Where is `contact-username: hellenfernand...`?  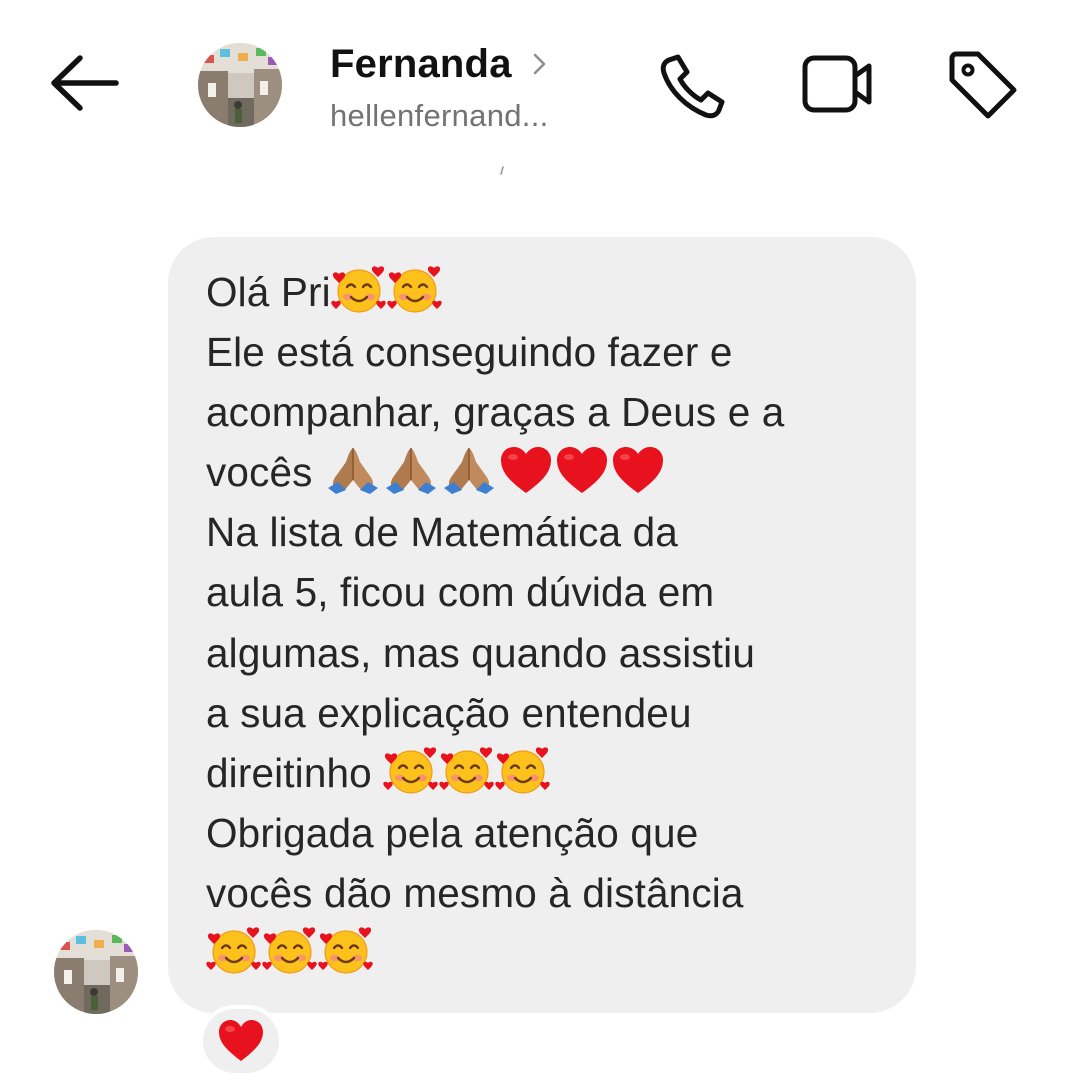
contact-username: hellenfernand... is located at coordinates (439, 115).